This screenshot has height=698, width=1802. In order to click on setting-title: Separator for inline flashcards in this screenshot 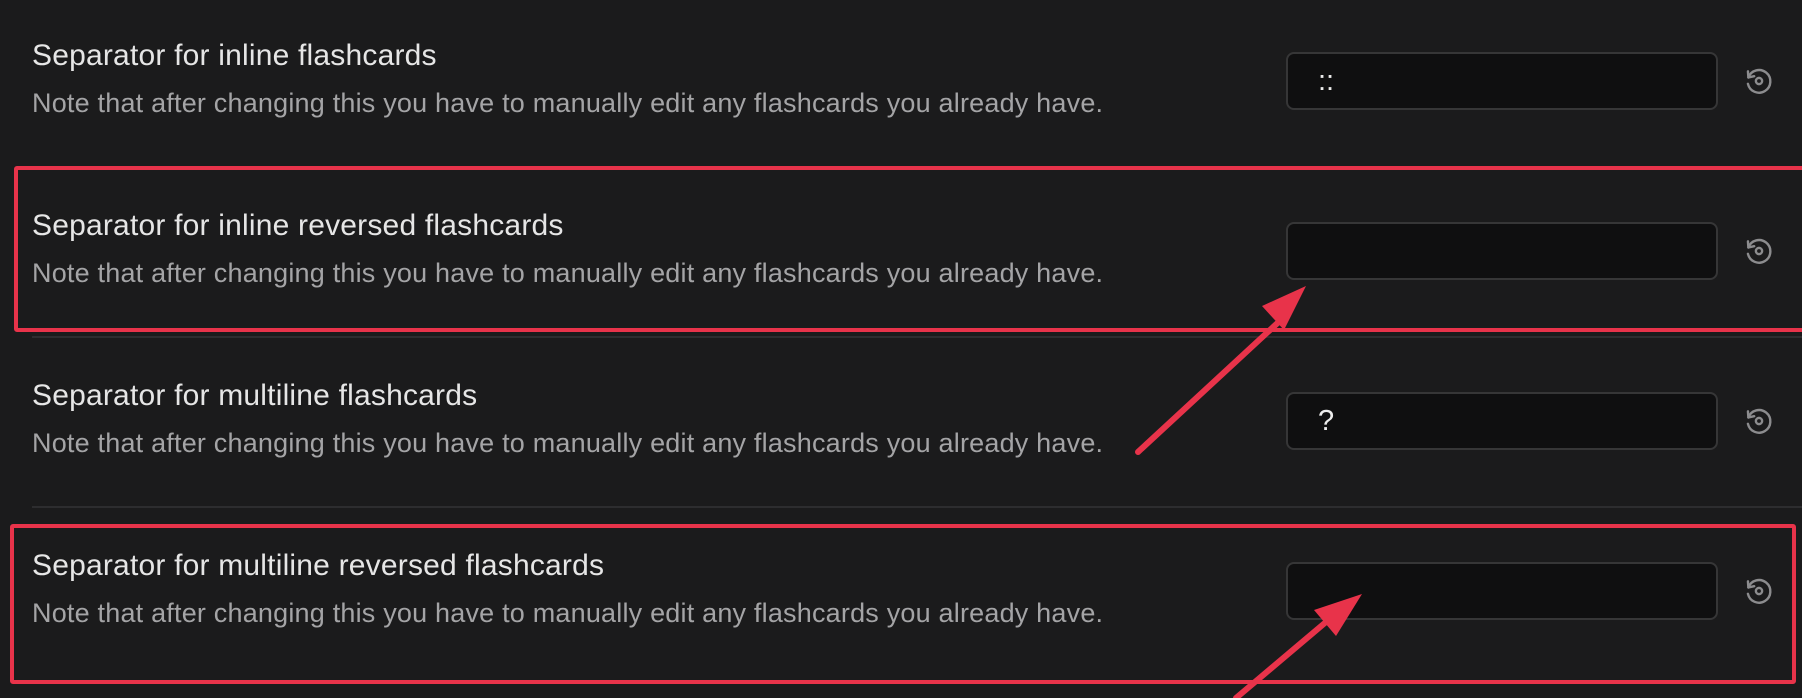, I will do `click(234, 55)`.